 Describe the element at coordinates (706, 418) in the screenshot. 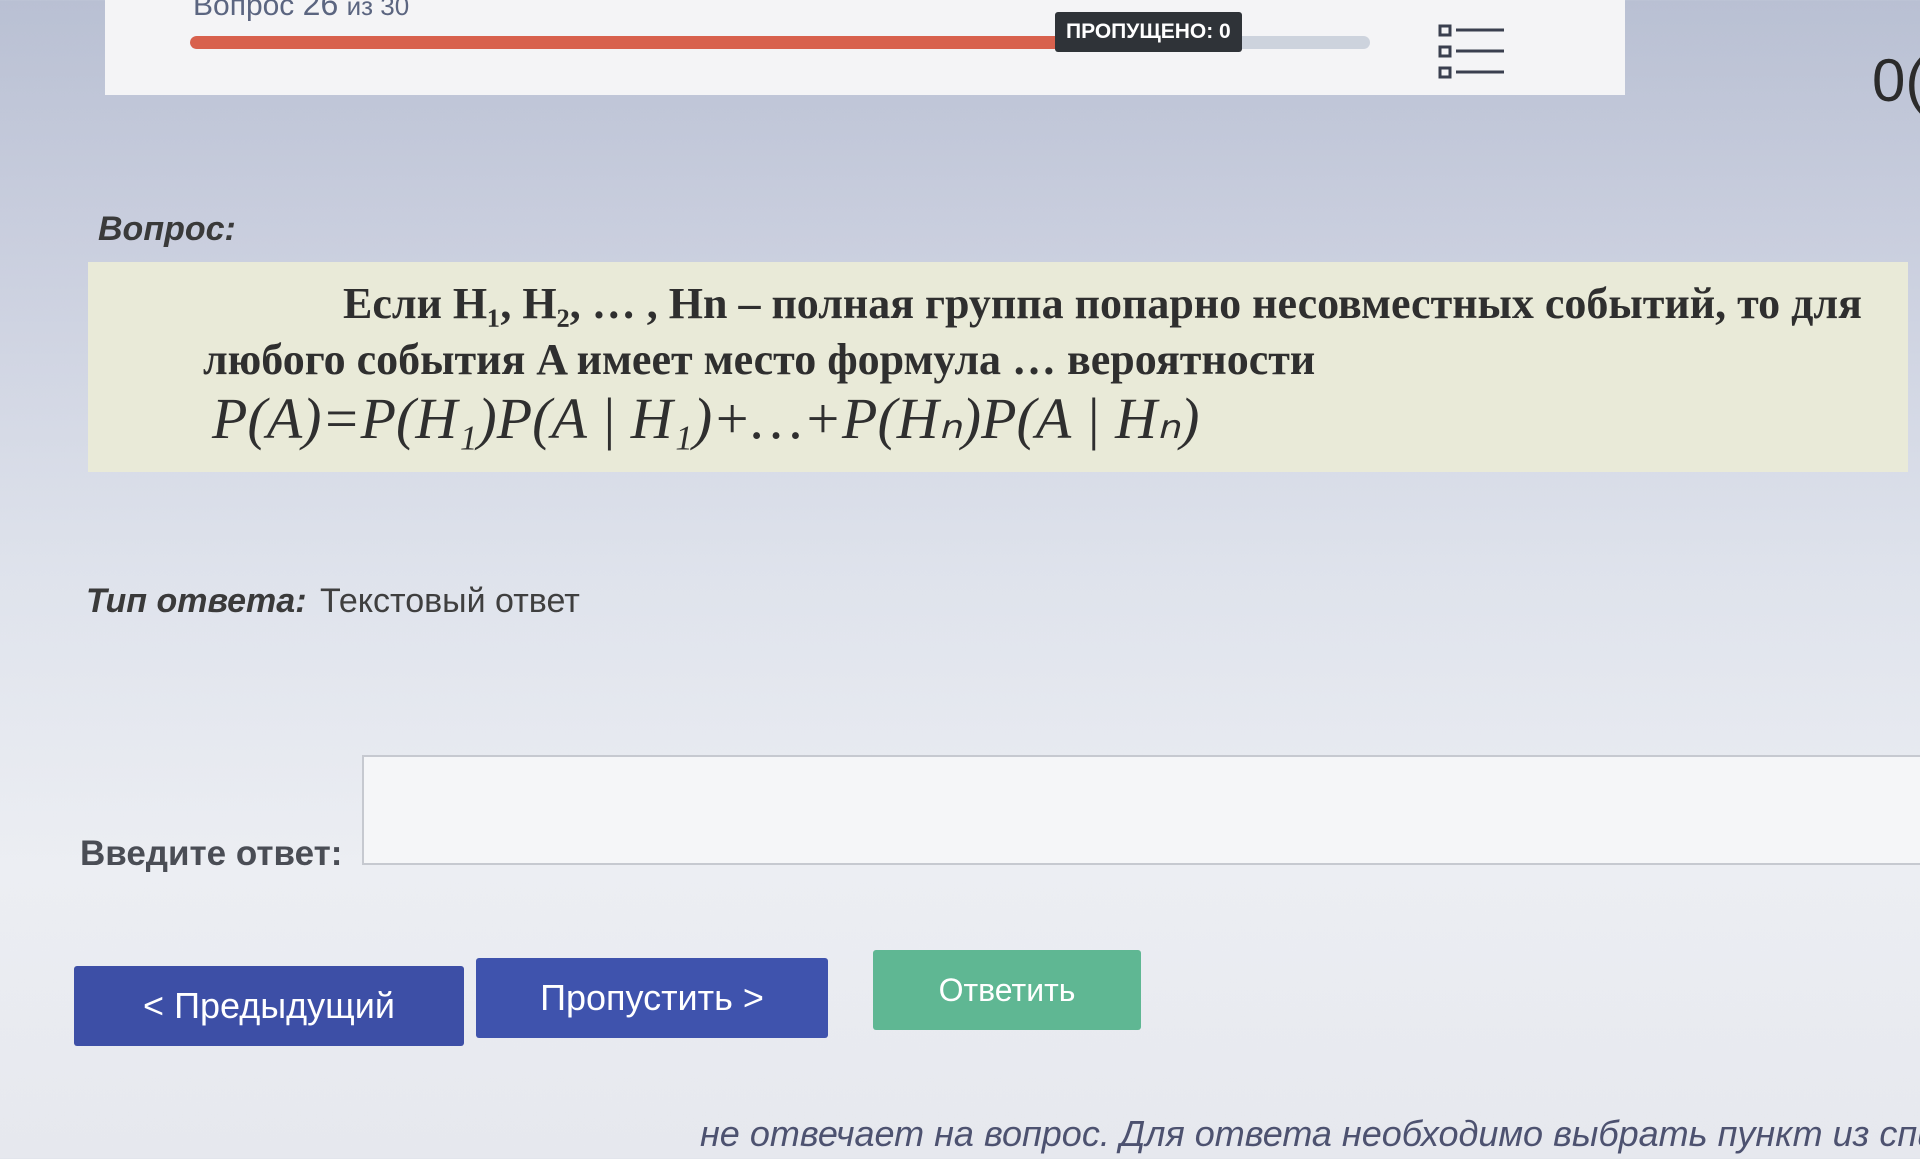

I see `question-formula: P(A)=P(H₁)P(A | H₁)+…+P(Hₙ)P(A | Hₙ)` at that location.